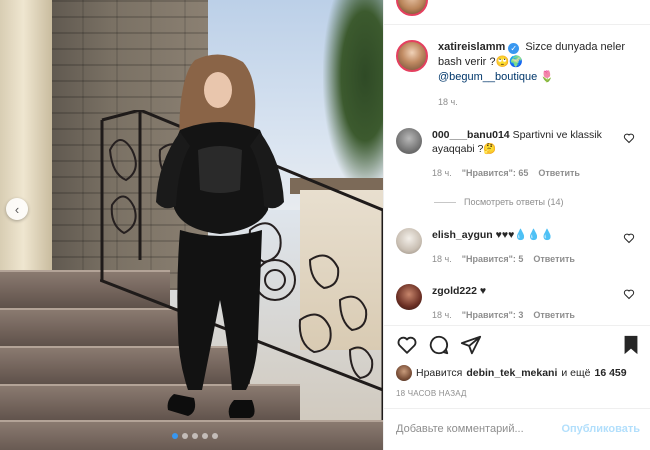  What do you see at coordinates (471, 345) in the screenshot?
I see `paper-plane-icon` at bounding box center [471, 345].